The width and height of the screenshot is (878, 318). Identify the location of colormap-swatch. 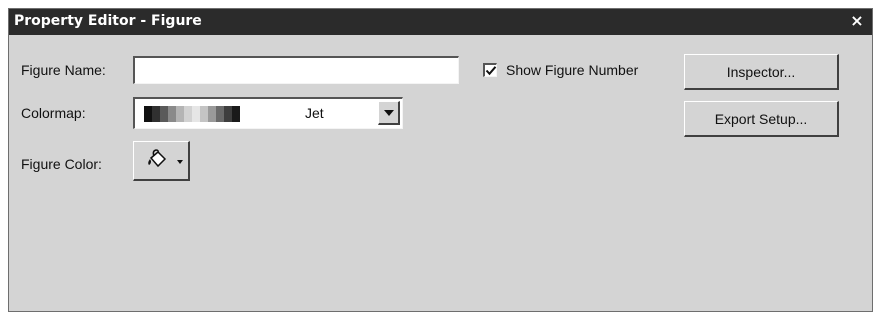
(192, 114).